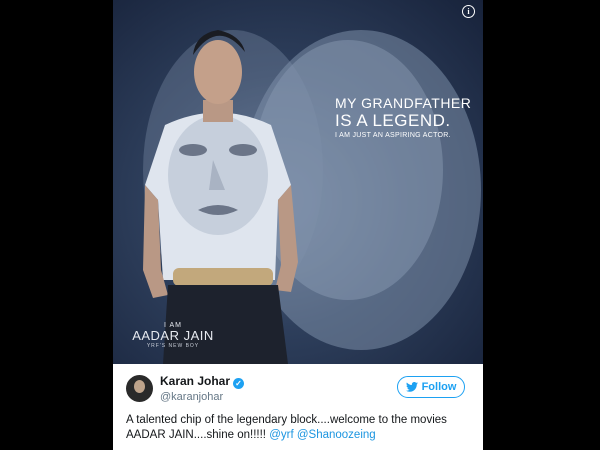 The height and width of the screenshot is (450, 600). I want to click on avatar, so click(139, 388).